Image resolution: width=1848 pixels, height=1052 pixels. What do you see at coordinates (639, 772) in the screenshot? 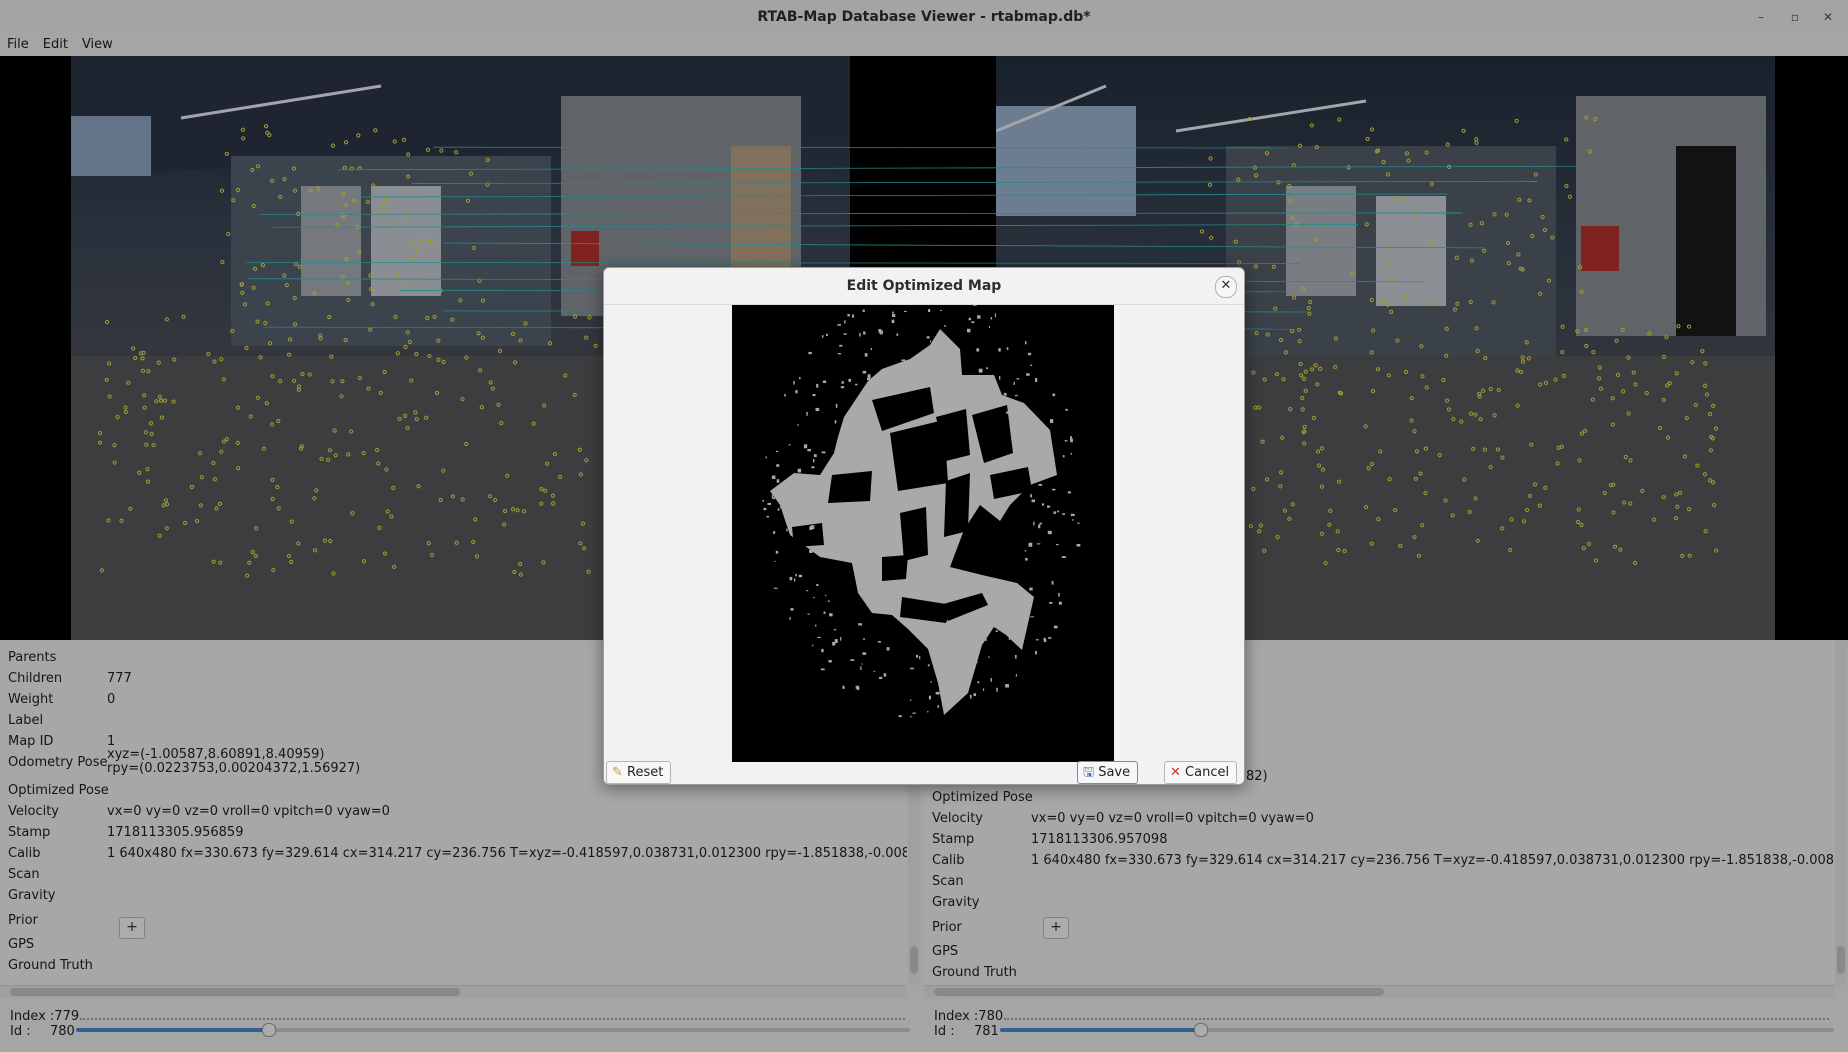
I see `reset-button: ✎ Reset` at bounding box center [639, 772].